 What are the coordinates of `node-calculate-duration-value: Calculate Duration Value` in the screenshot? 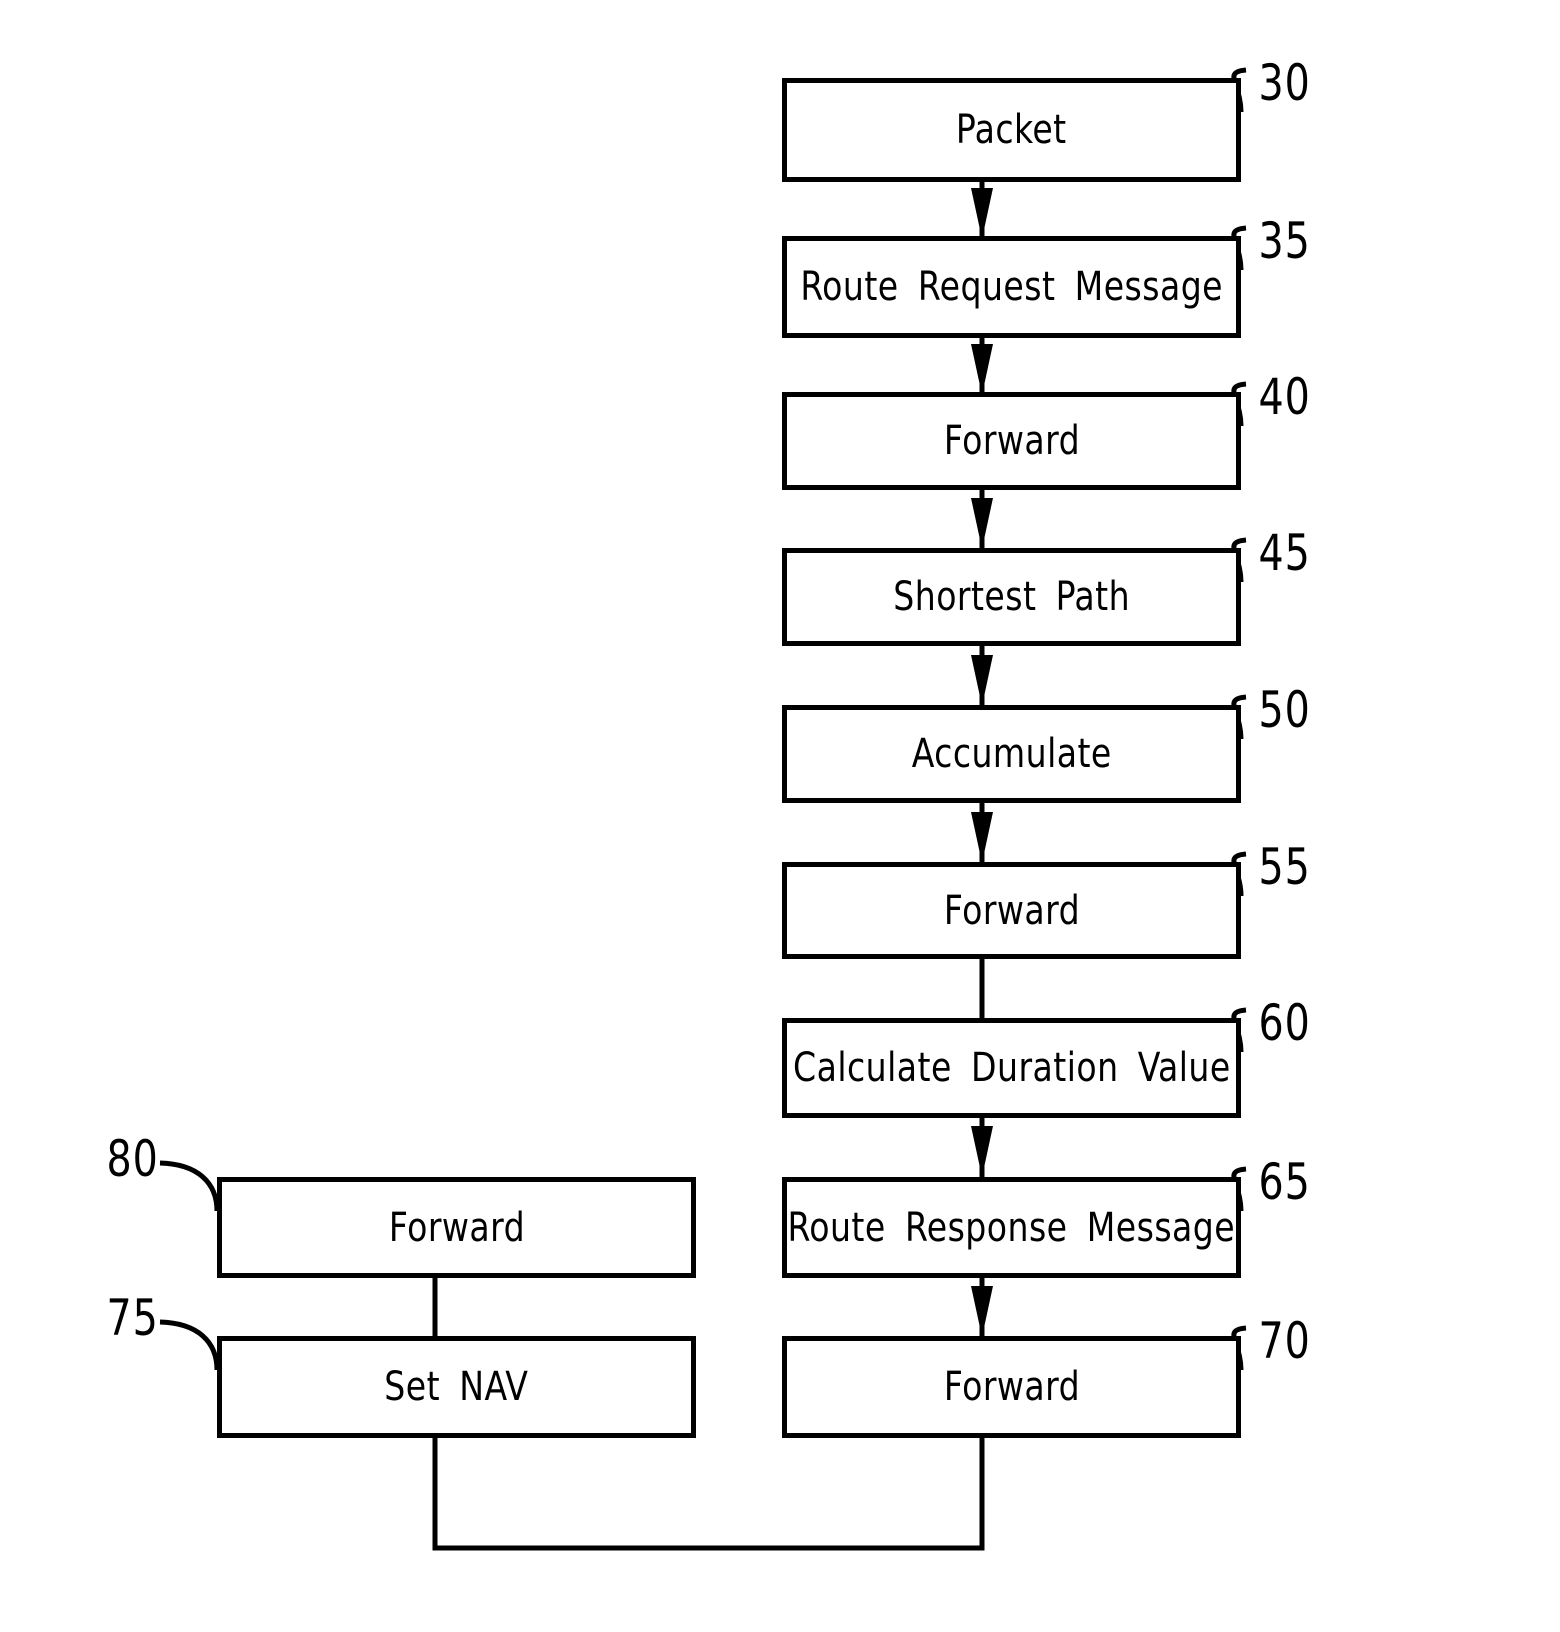 It's located at (1011, 1068).